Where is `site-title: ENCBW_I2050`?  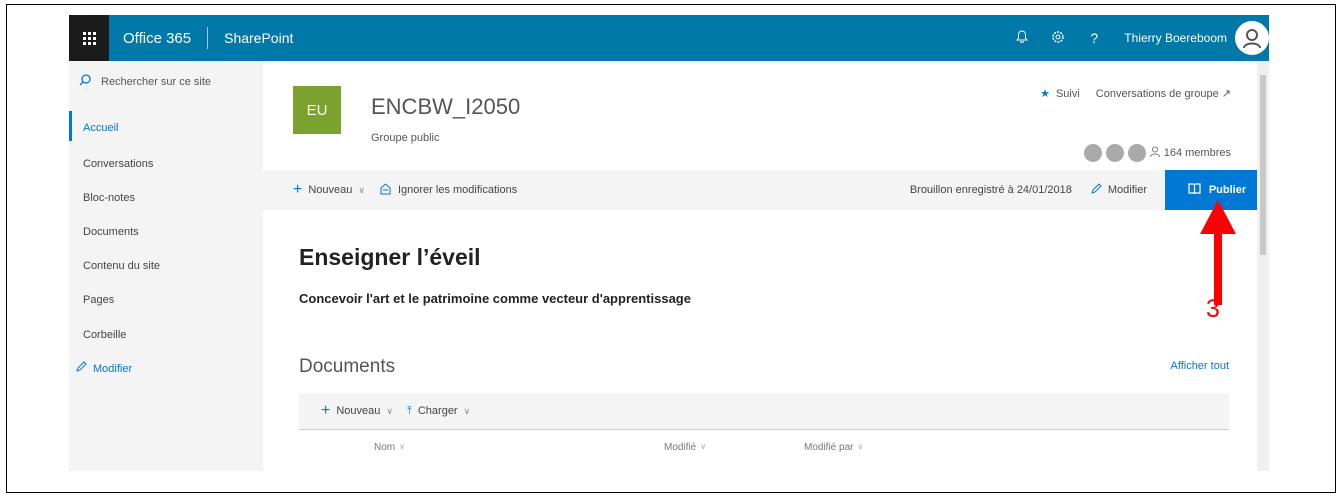 site-title: ENCBW_I2050 is located at coordinates (445, 107).